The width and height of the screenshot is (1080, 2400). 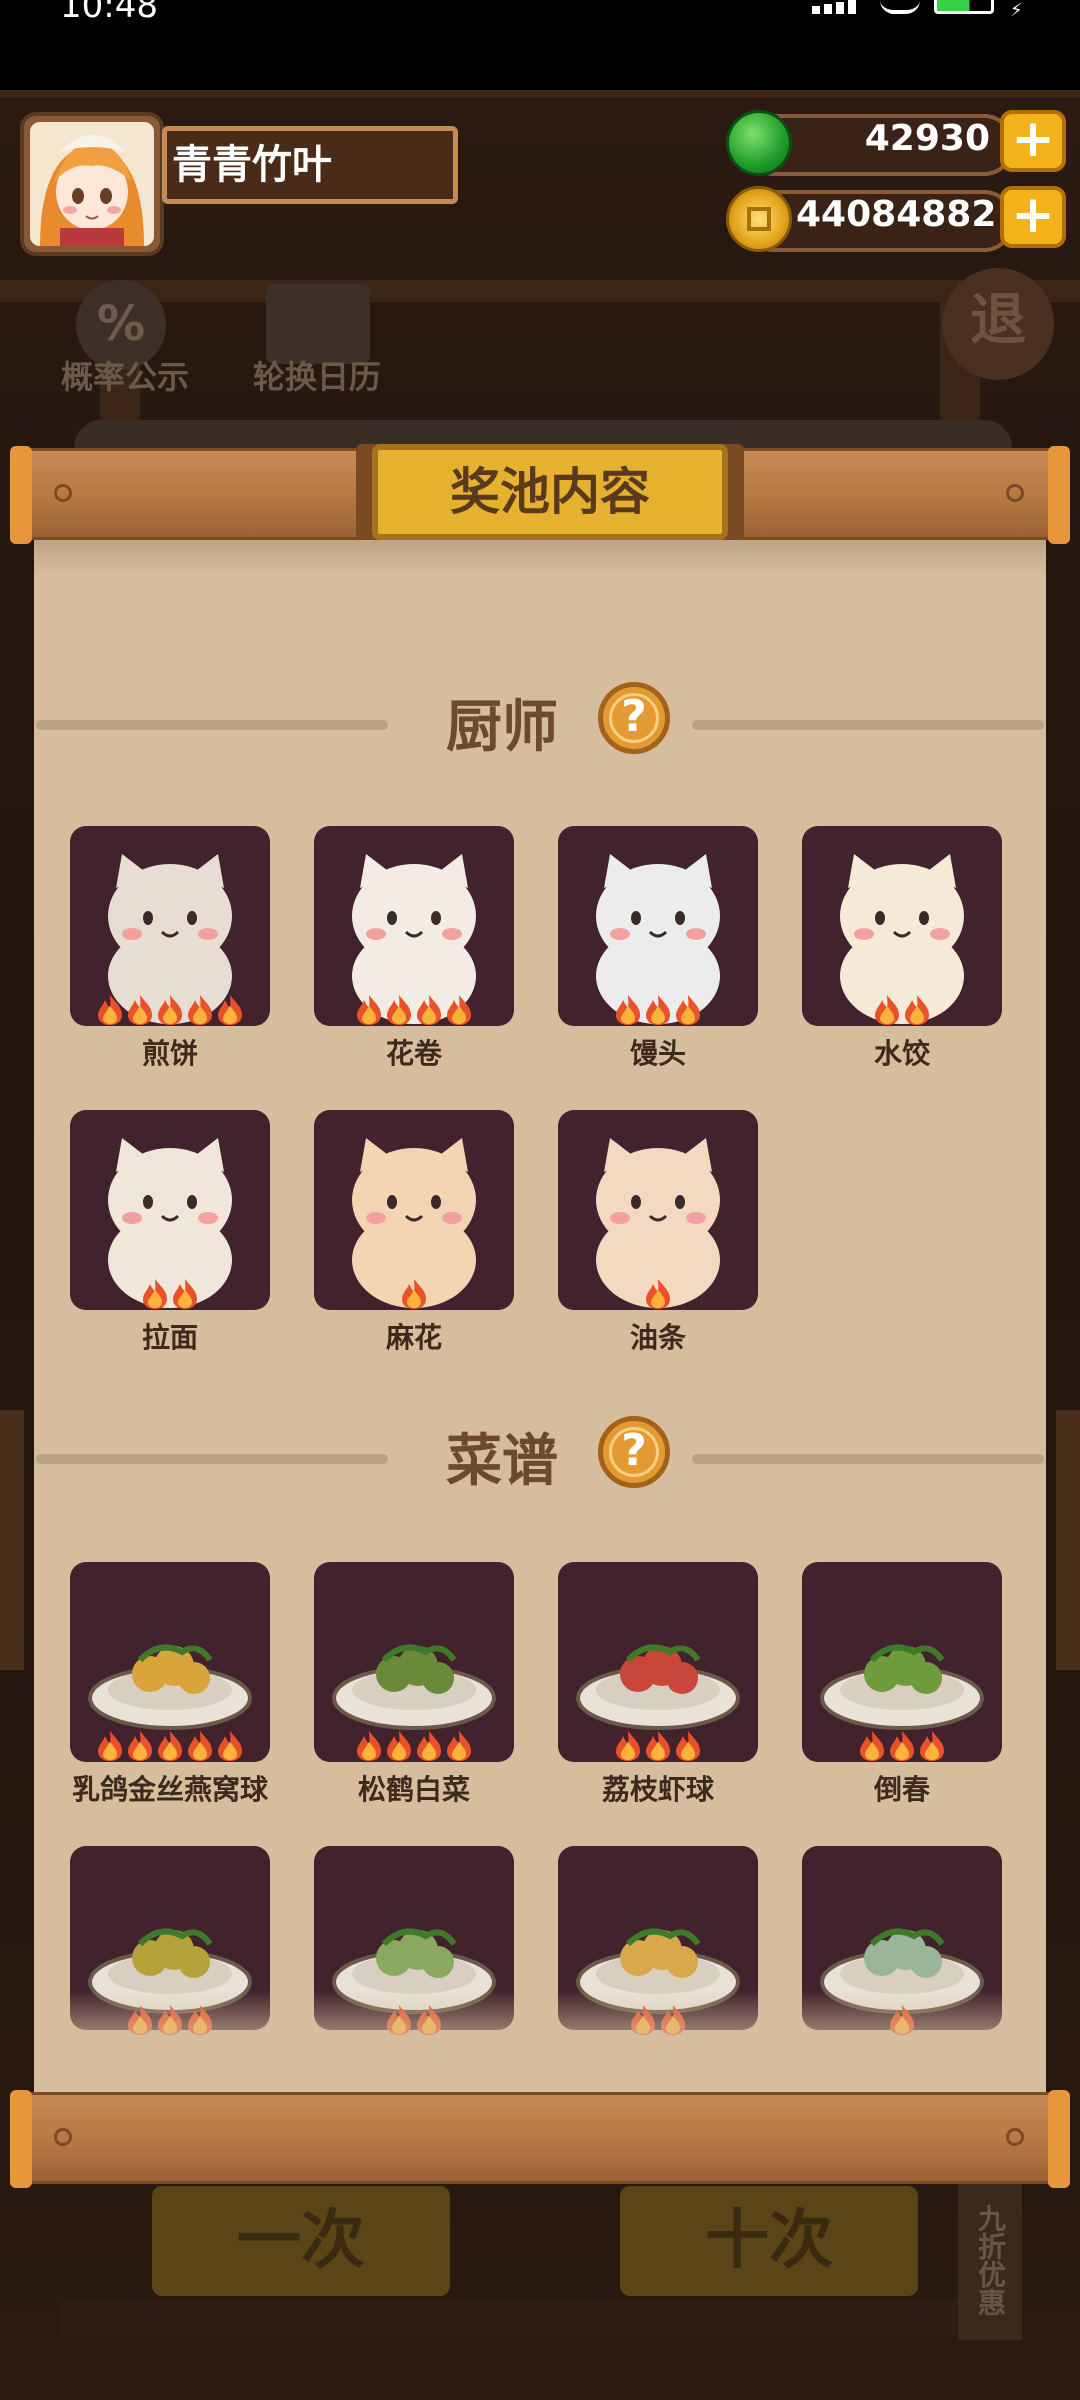 What do you see at coordinates (301, 2241) in the screenshot?
I see `single-draw-button: 一次` at bounding box center [301, 2241].